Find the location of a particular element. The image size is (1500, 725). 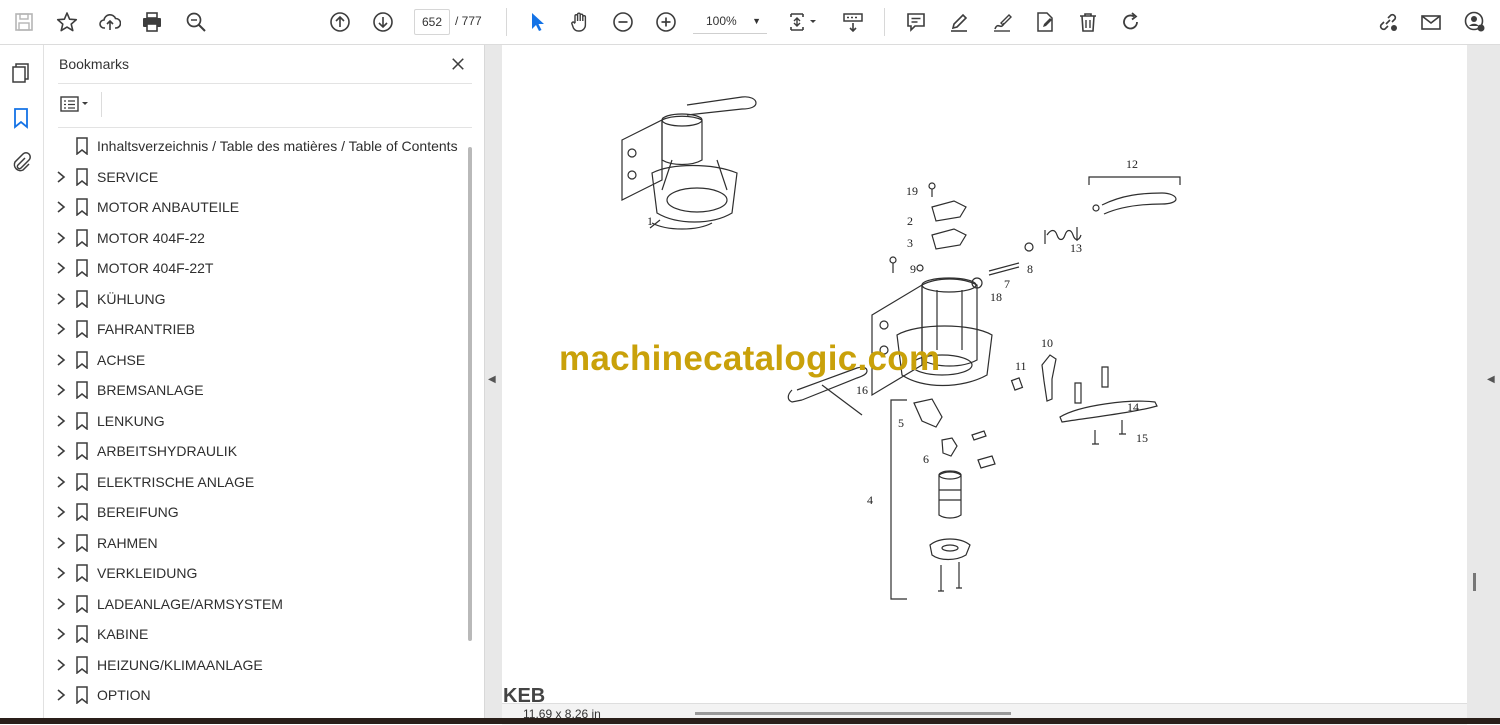

part-number-label: 18 is located at coordinates (996, 297).